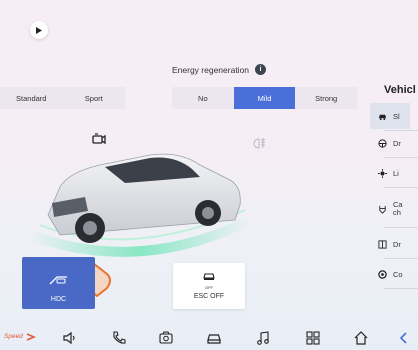 Image resolution: width=418 pixels, height=350 pixels. I want to click on door-icon, so click(382, 244).